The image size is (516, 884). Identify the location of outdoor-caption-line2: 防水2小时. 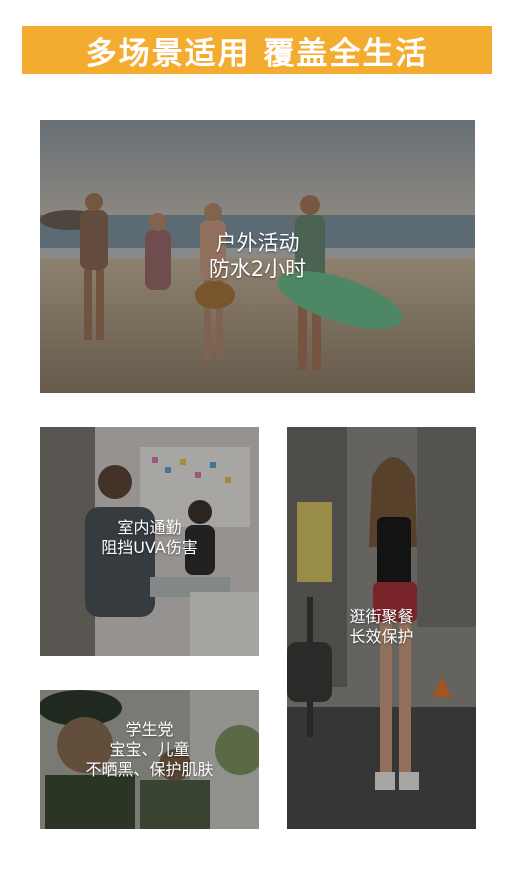
(257, 269).